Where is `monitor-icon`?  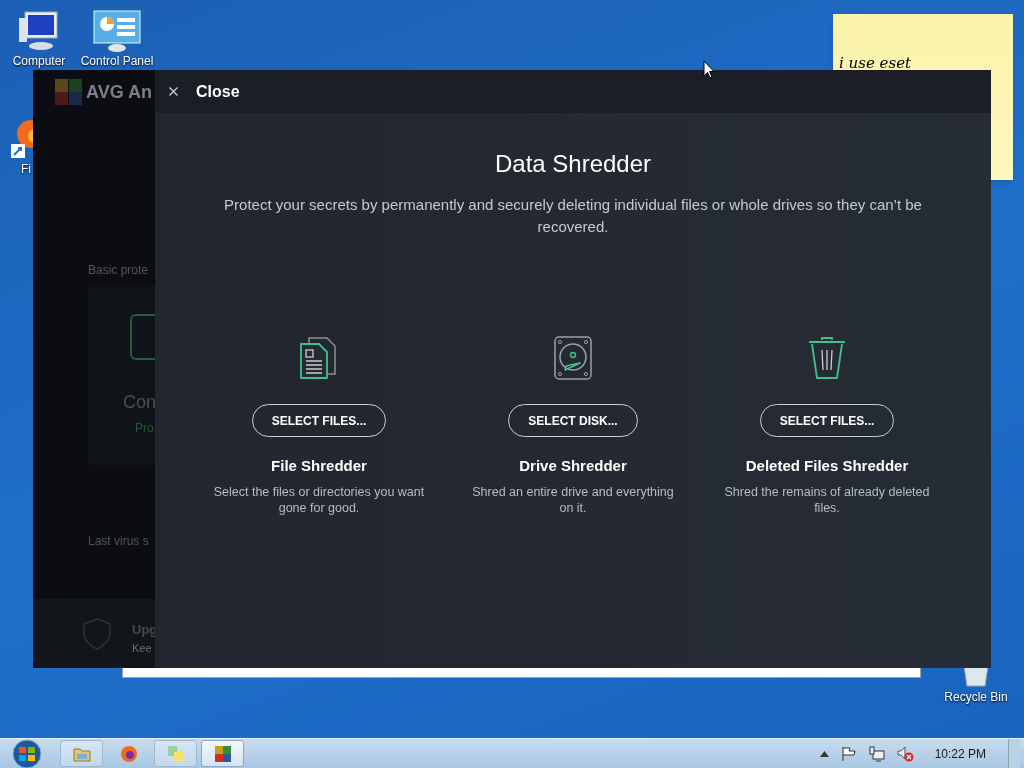
monitor-icon is located at coordinates (142, 338).